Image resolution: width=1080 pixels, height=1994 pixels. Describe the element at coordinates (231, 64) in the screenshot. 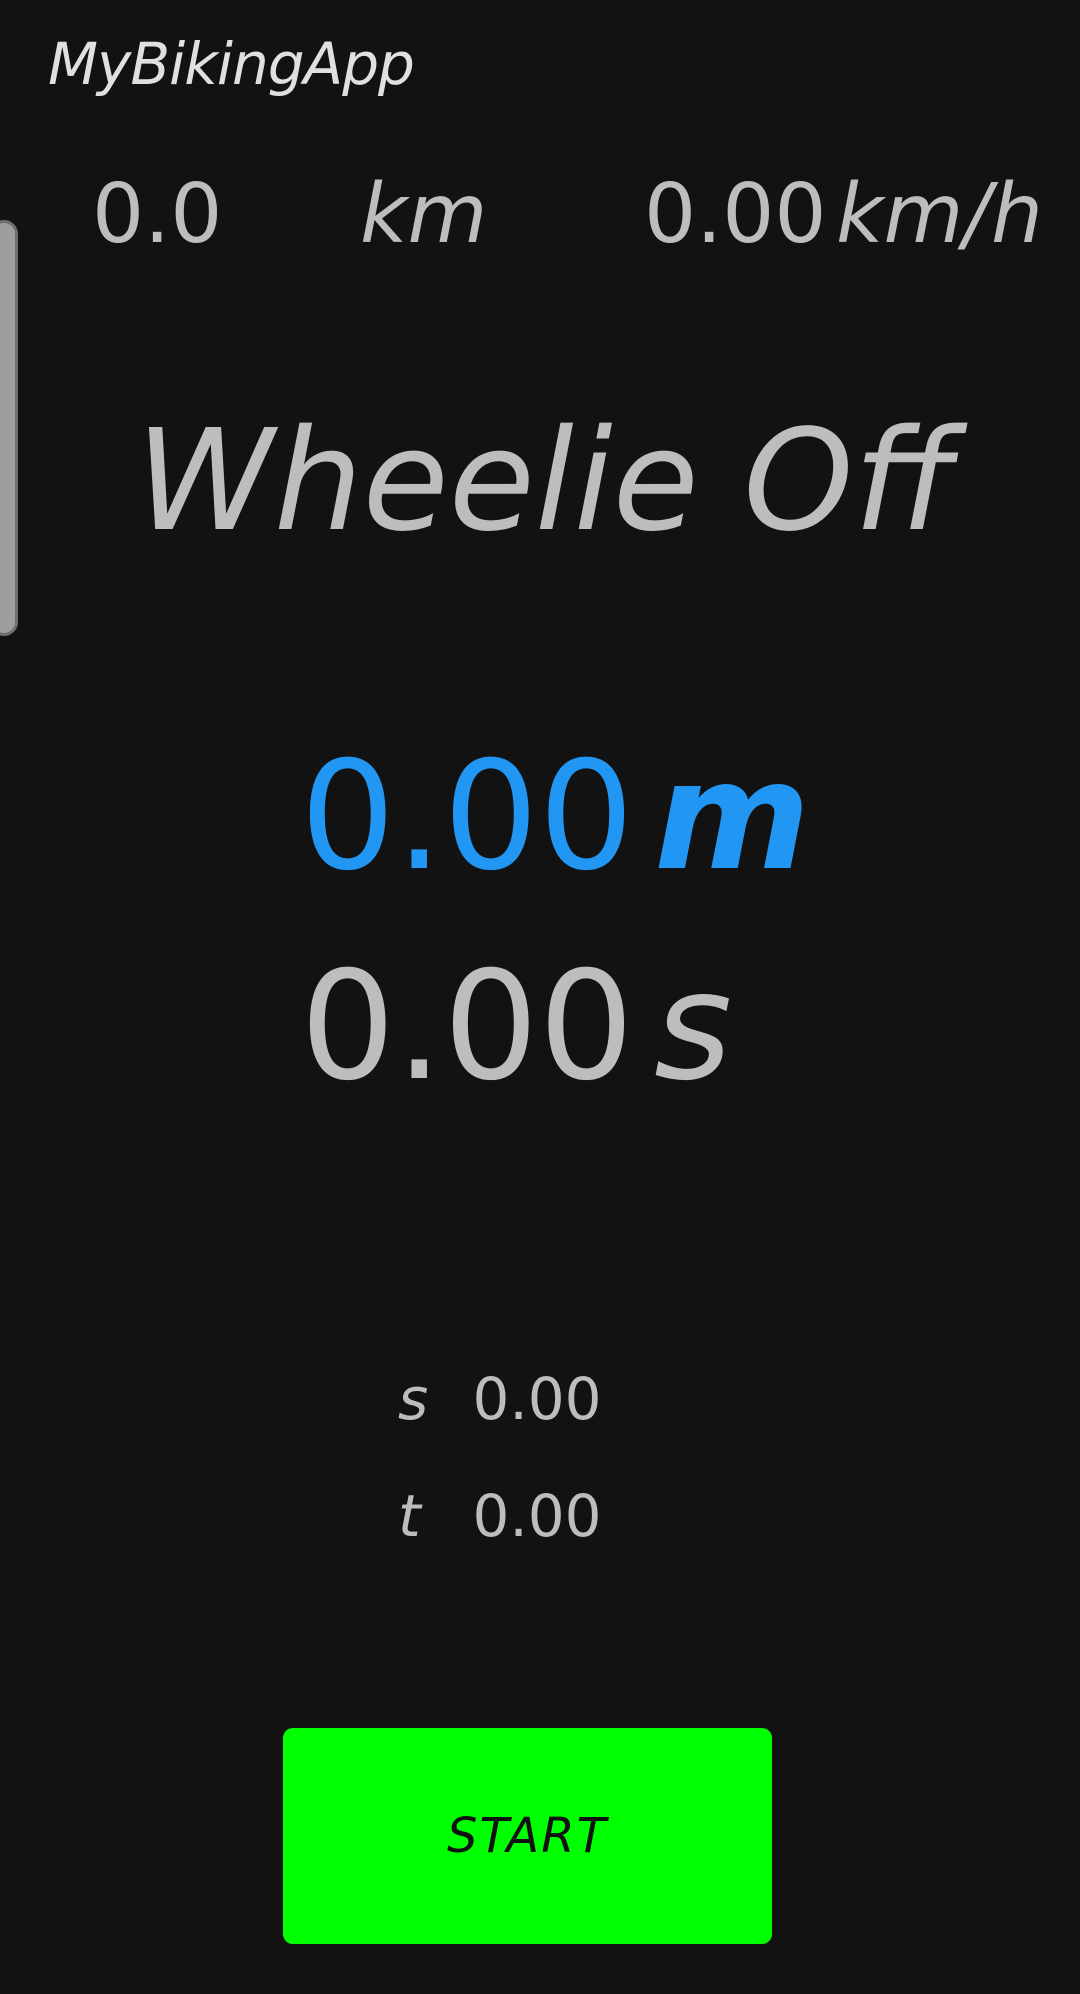

I see `app-title: MyBikingApp` at that location.